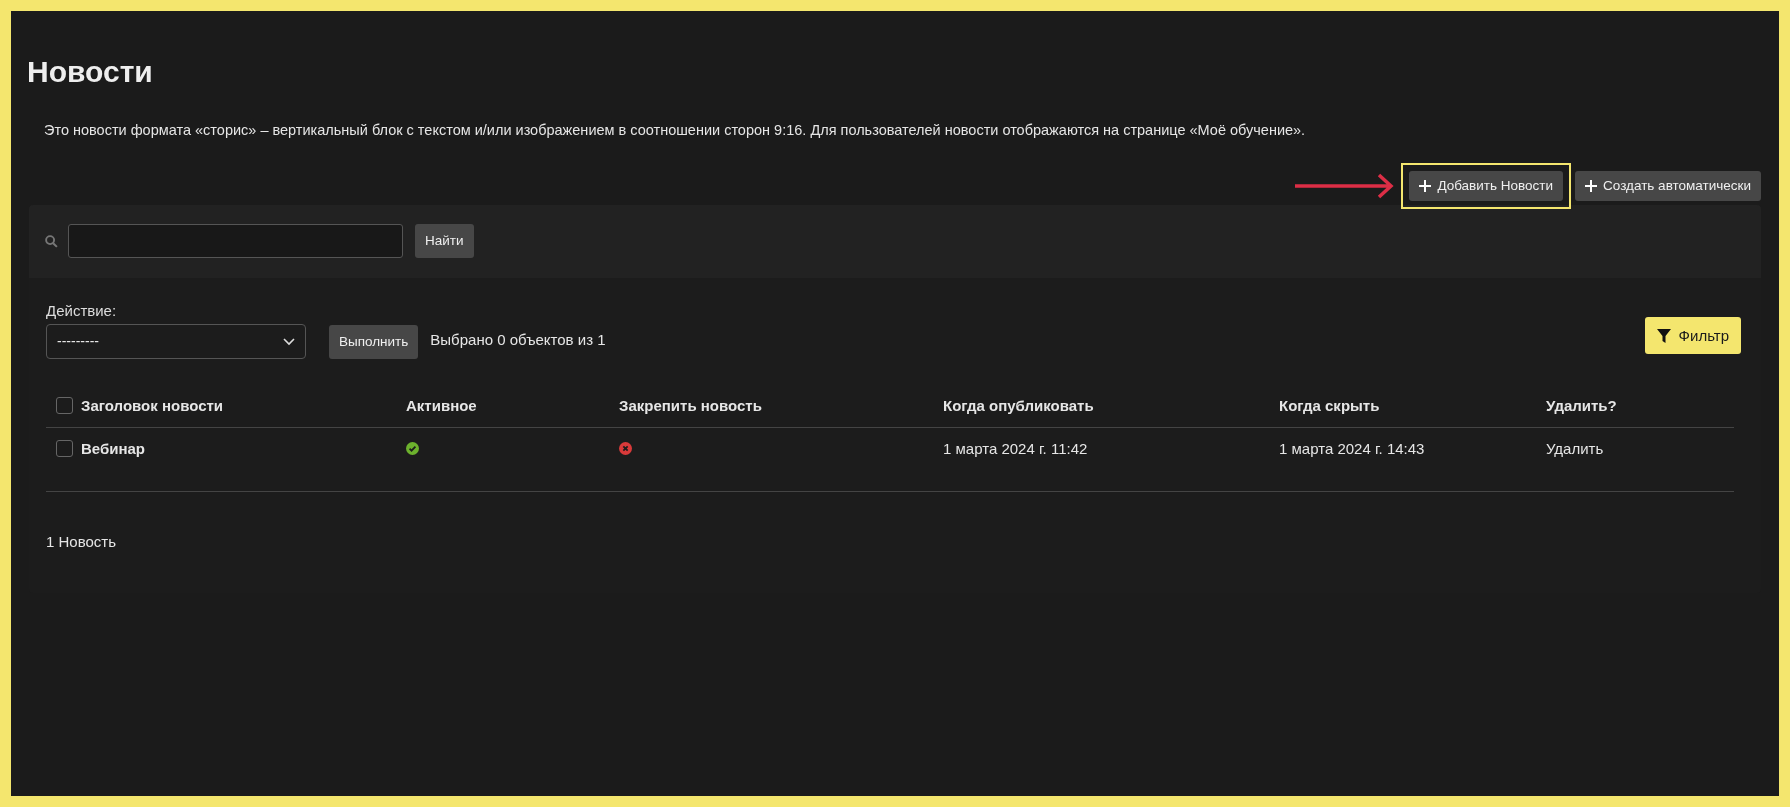 Image resolution: width=1790 pixels, height=807 pixels. I want to click on funnel-icon, so click(1663, 335).